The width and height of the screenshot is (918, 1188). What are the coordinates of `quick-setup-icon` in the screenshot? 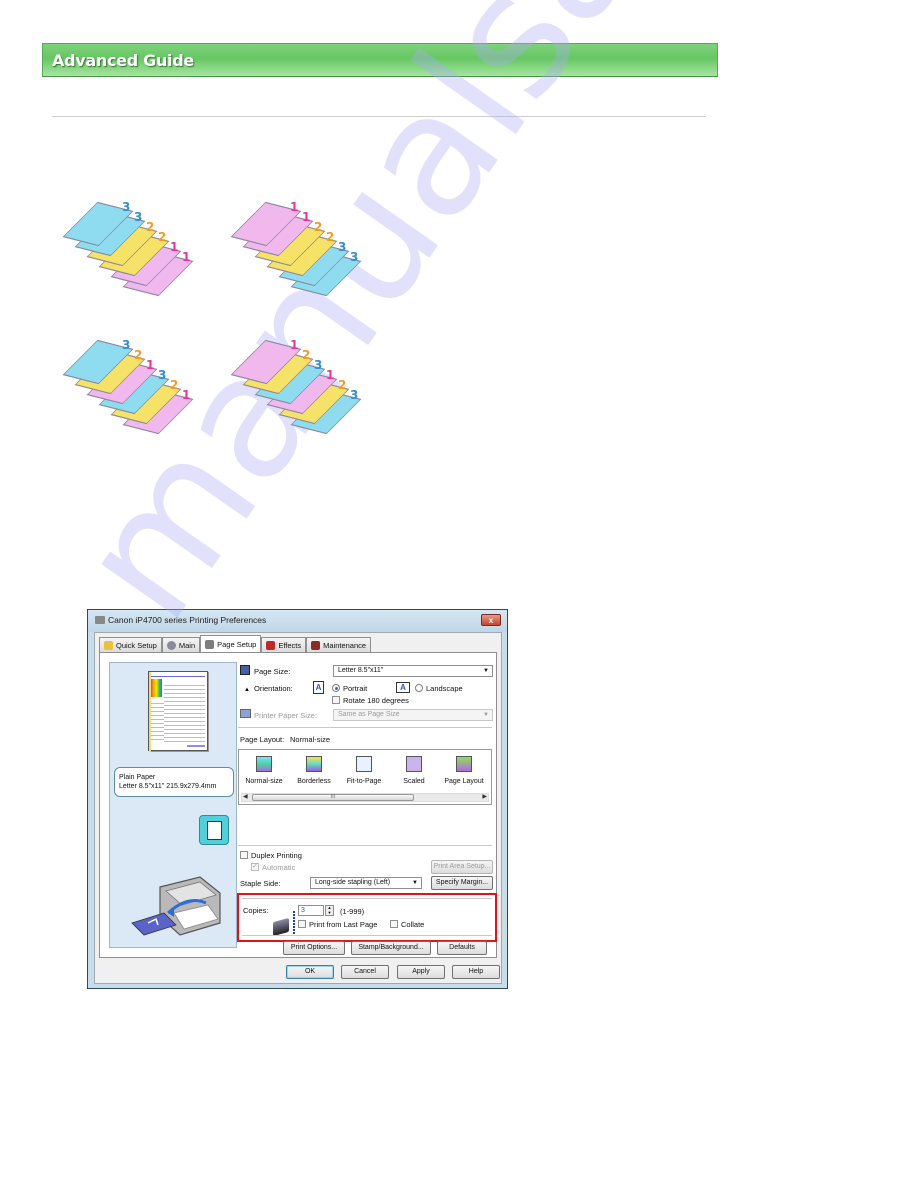 It's located at (108, 645).